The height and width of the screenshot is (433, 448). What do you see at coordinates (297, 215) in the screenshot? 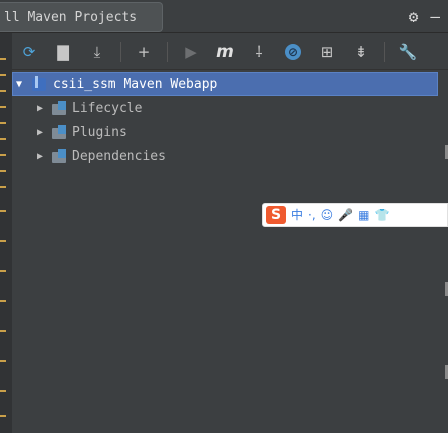
I see `chinese-mode-icon: 中` at bounding box center [297, 215].